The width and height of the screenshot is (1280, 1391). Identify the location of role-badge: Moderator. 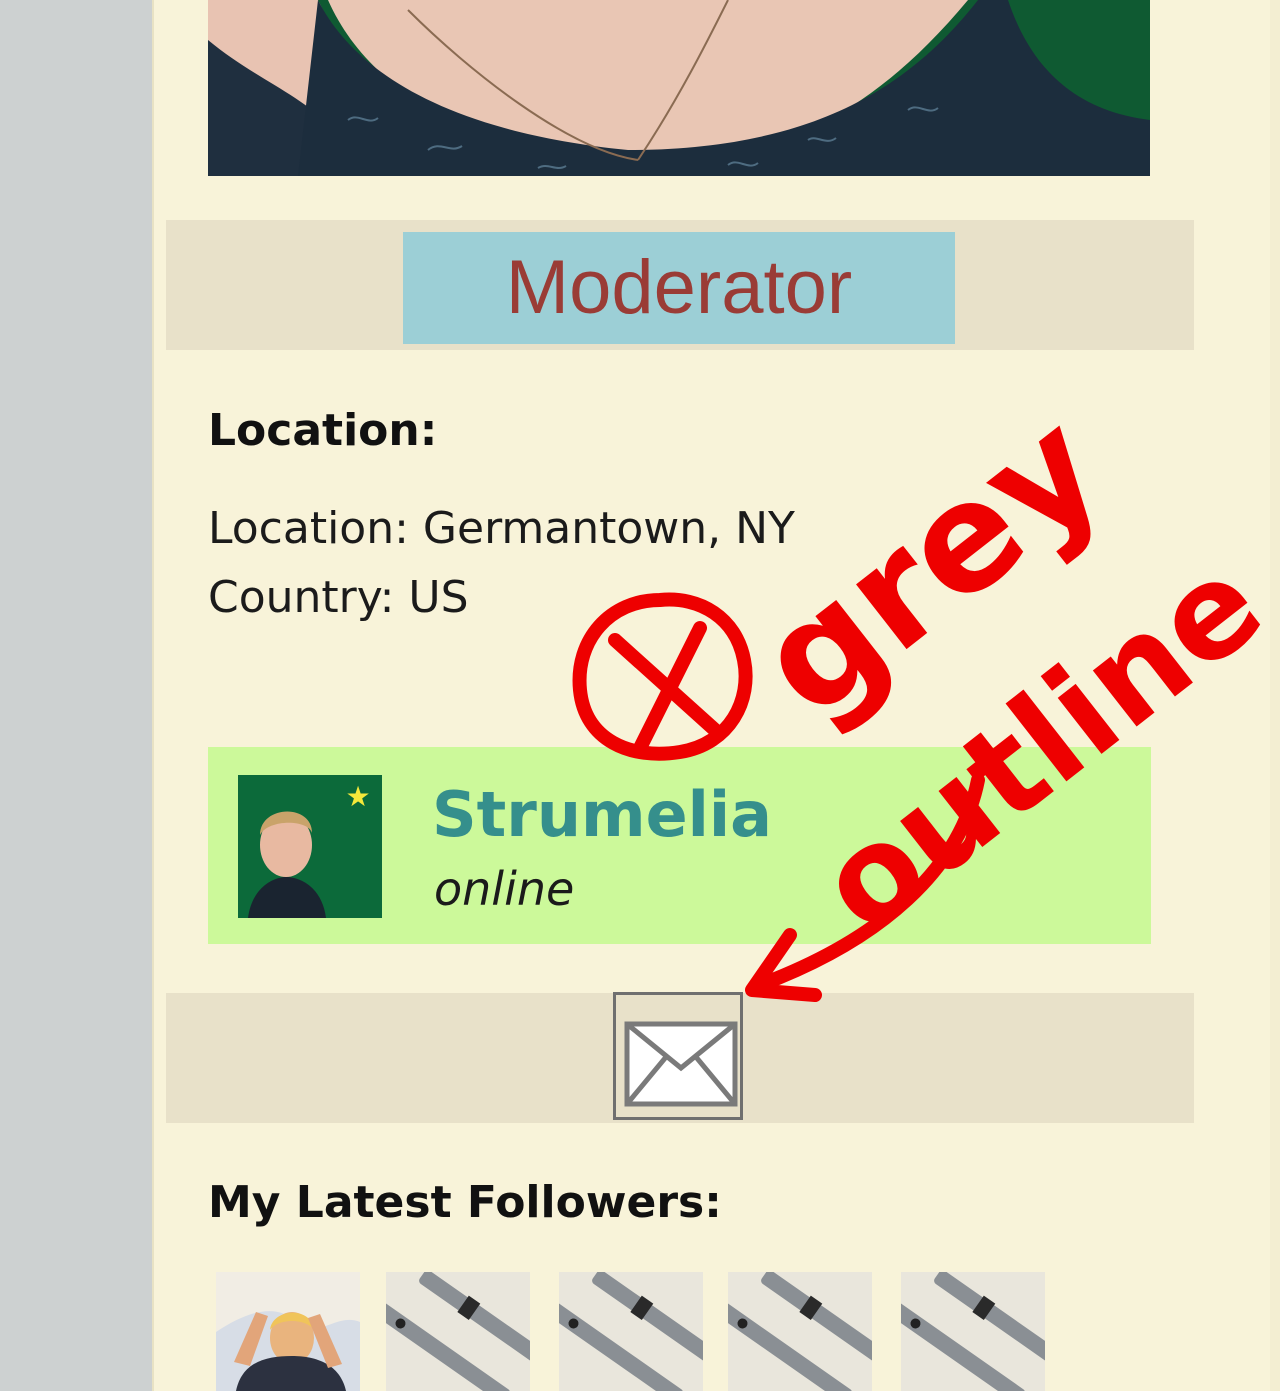
(679, 288).